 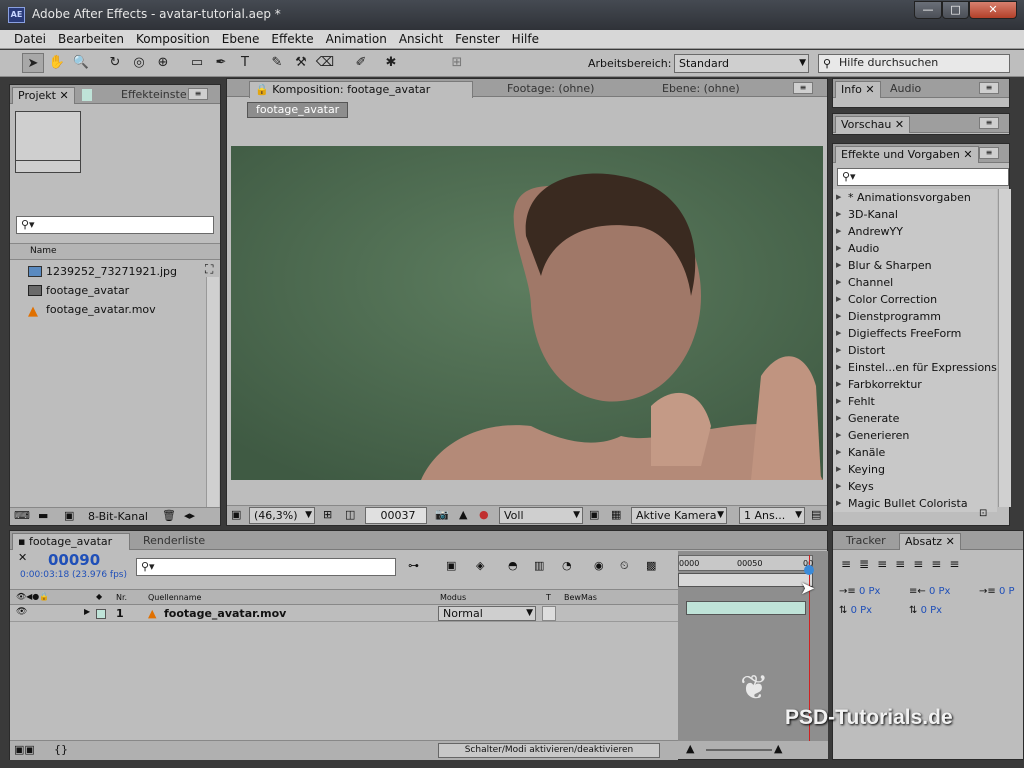 What do you see at coordinates (74, 560) in the screenshot?
I see `current-frame: 00090` at bounding box center [74, 560].